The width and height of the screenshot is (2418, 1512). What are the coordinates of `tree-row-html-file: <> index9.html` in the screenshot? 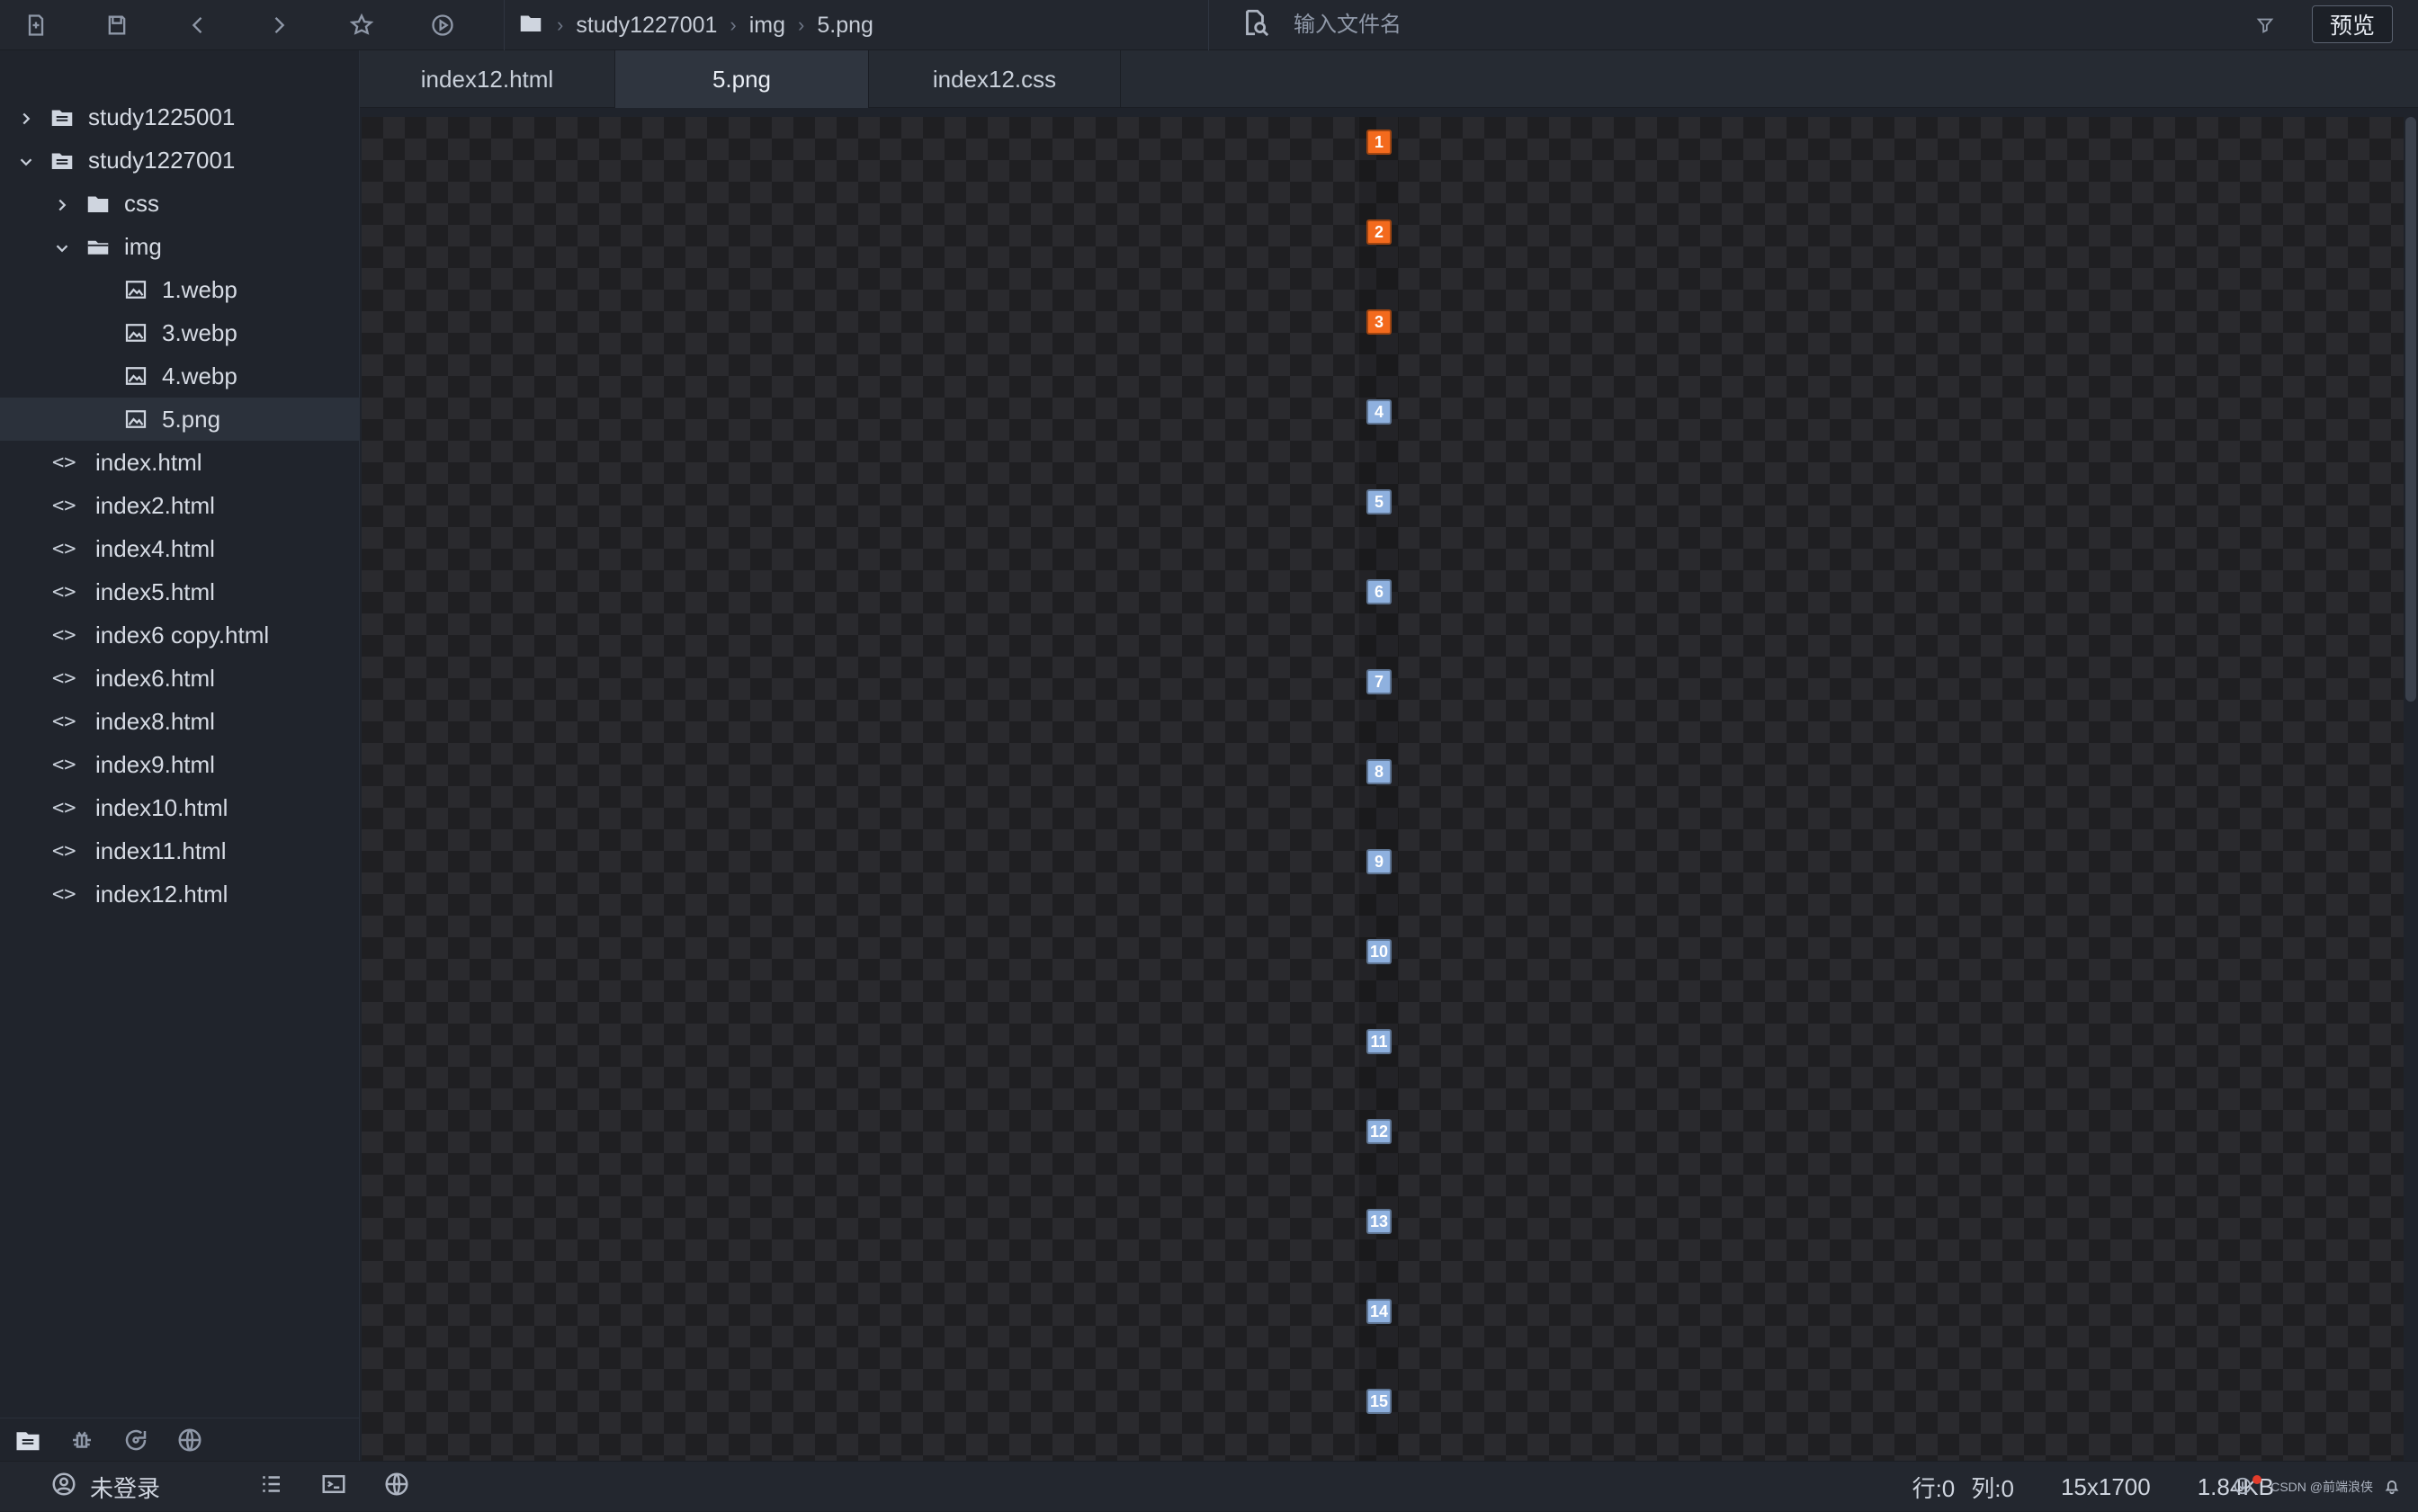 It's located at (180, 764).